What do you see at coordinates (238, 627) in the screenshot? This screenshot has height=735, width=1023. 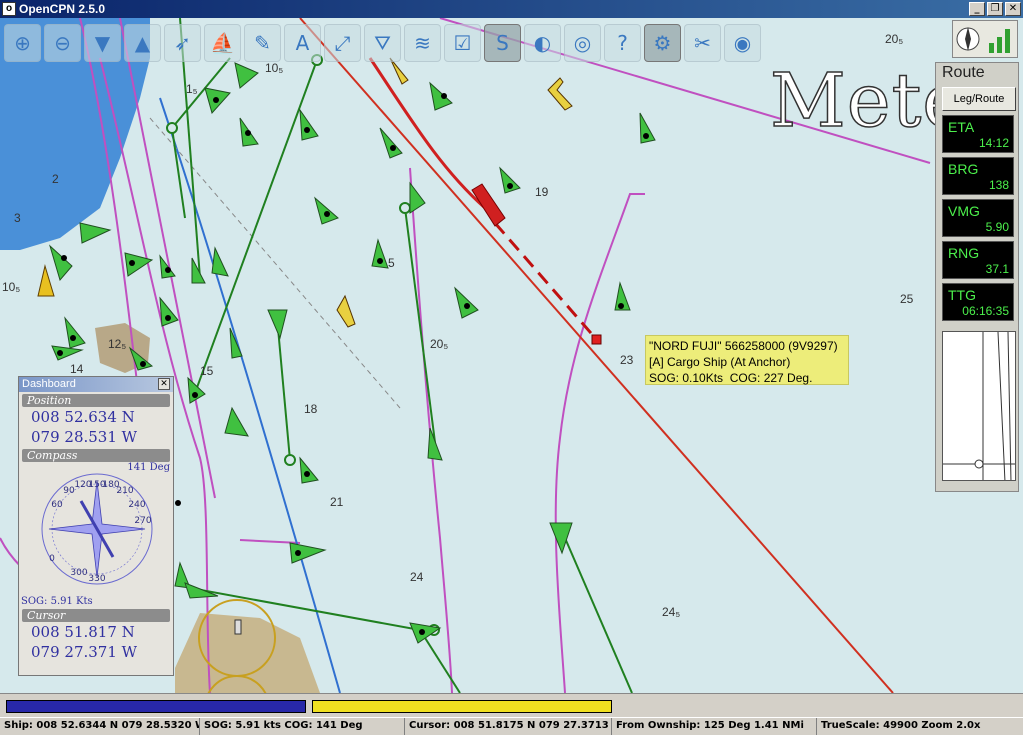 I see `lighthouse-icon` at bounding box center [238, 627].